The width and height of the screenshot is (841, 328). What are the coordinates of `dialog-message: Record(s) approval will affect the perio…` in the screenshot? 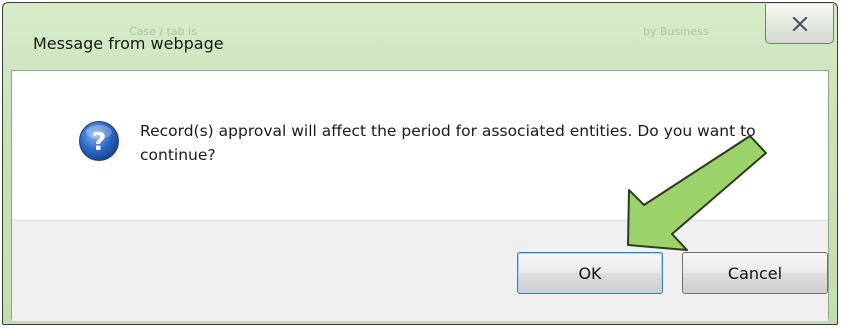 It's located at (448, 143).